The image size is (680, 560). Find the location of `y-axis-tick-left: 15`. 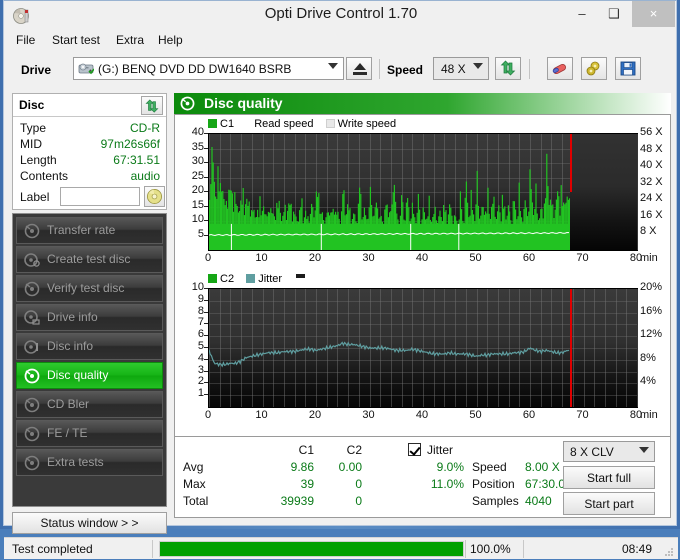

y-axis-tick-left: 15 is located at coordinates (197, 204).